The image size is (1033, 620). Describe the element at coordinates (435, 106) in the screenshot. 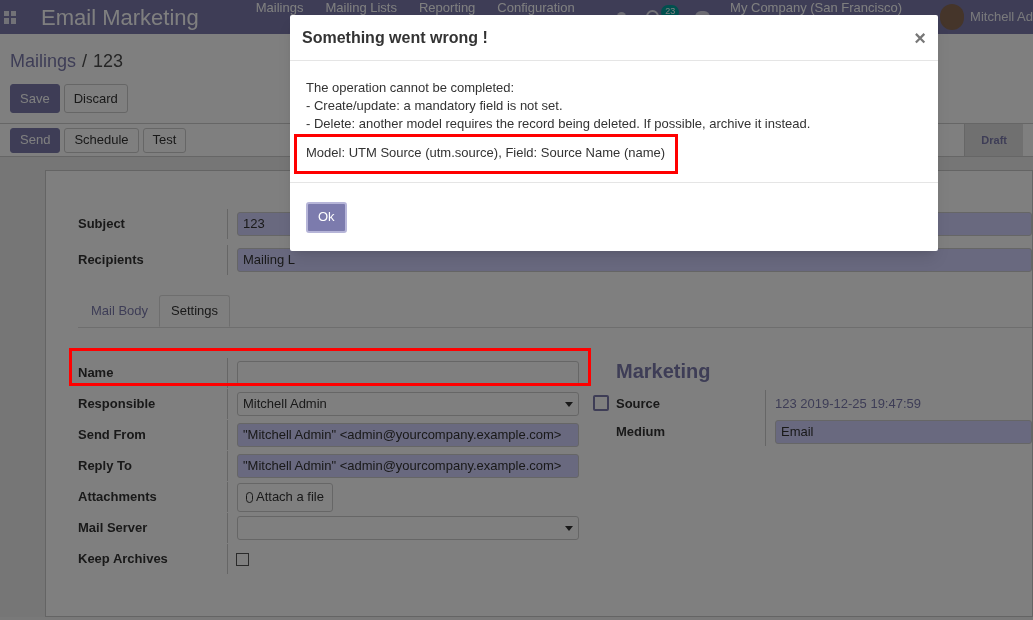

I see `message-line: - Create/update: a mandatory field is not set.` at that location.